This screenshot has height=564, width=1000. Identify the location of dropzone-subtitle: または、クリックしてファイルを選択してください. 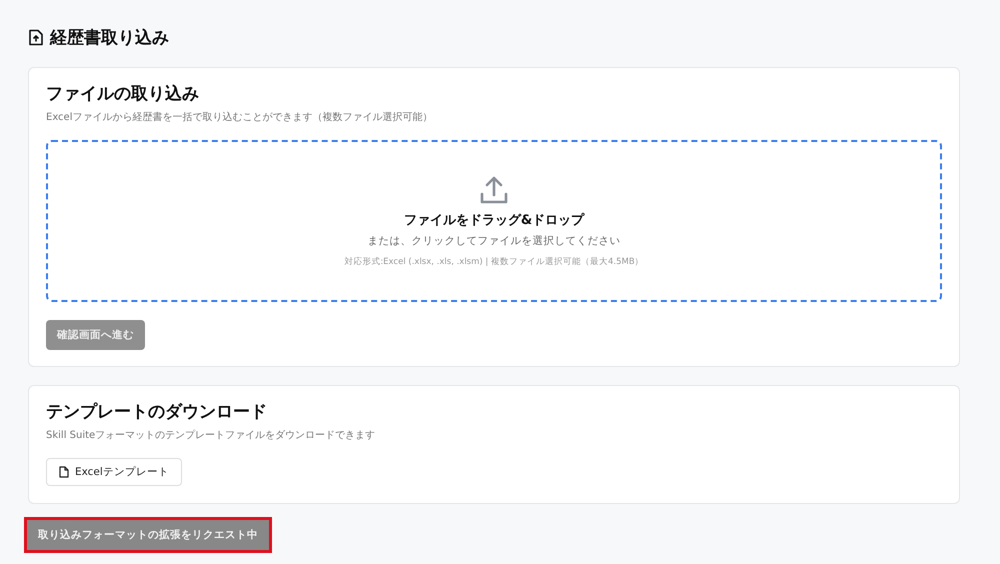
(494, 241).